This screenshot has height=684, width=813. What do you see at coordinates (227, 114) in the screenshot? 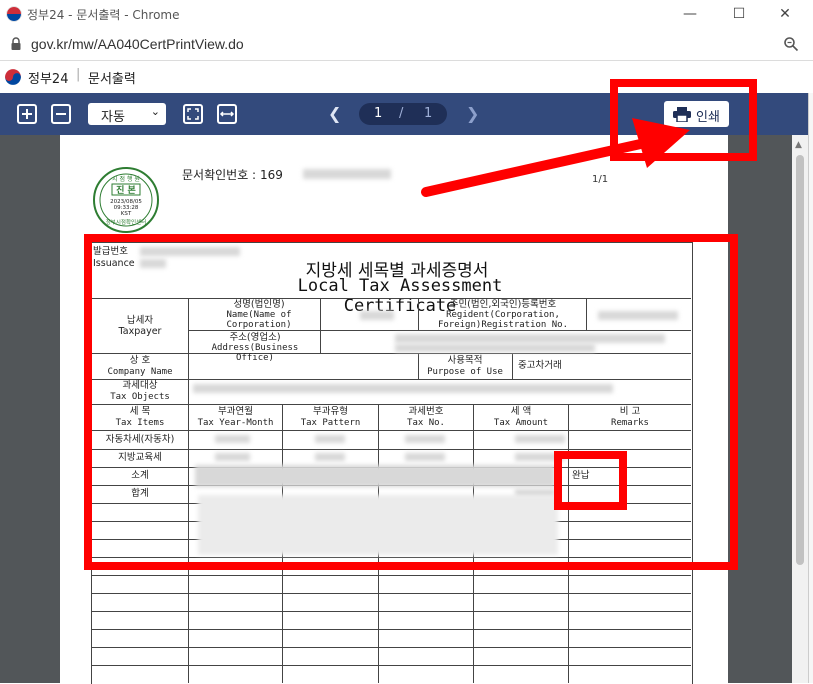
I see `fit-width-icon` at bounding box center [227, 114].